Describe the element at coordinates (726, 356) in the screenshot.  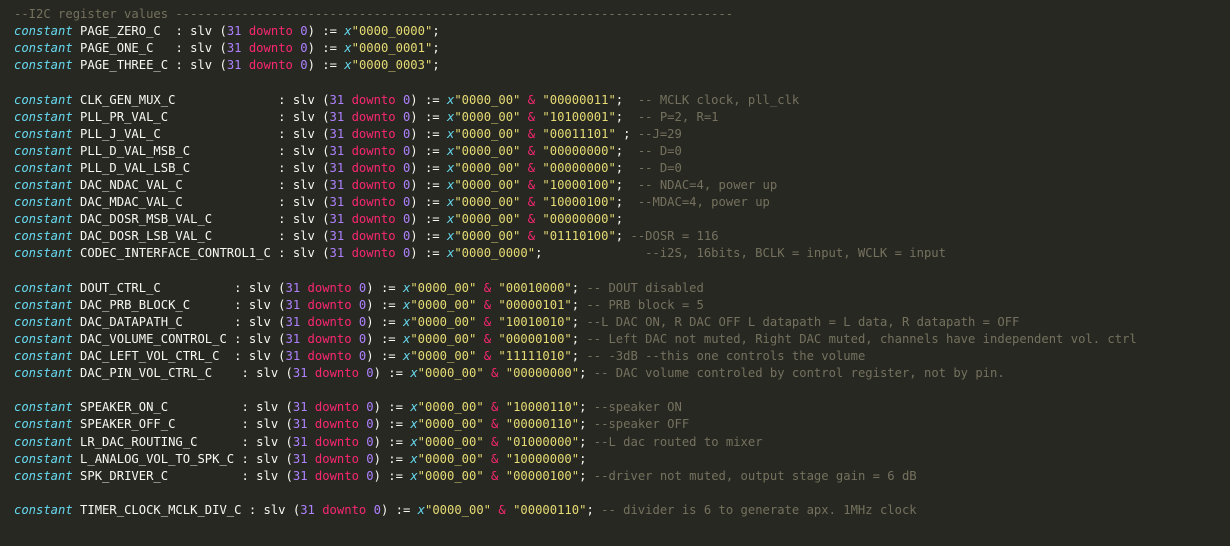
I see `code-comment: -- -3dB --this one controls the volume` at that location.